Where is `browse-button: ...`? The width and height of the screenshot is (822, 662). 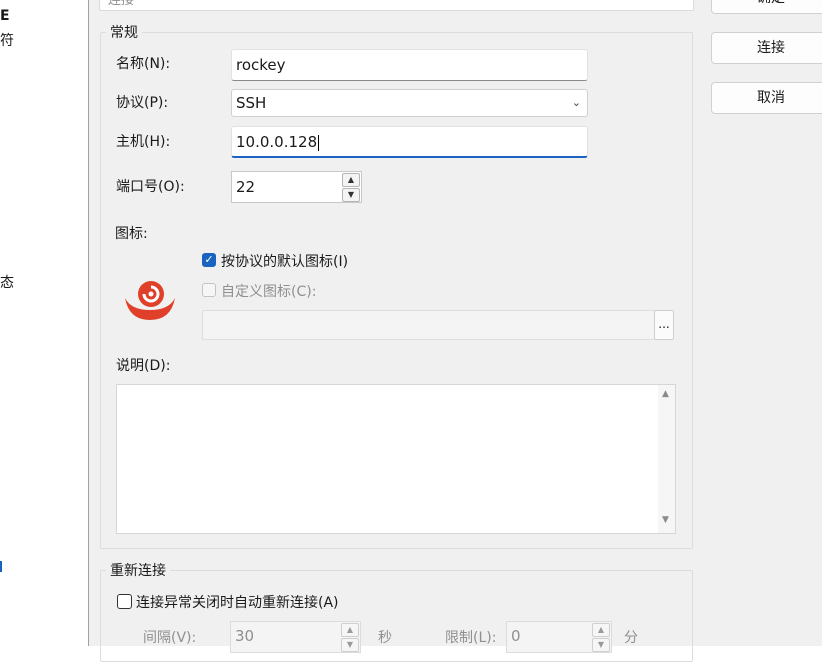
browse-button: ... is located at coordinates (664, 325).